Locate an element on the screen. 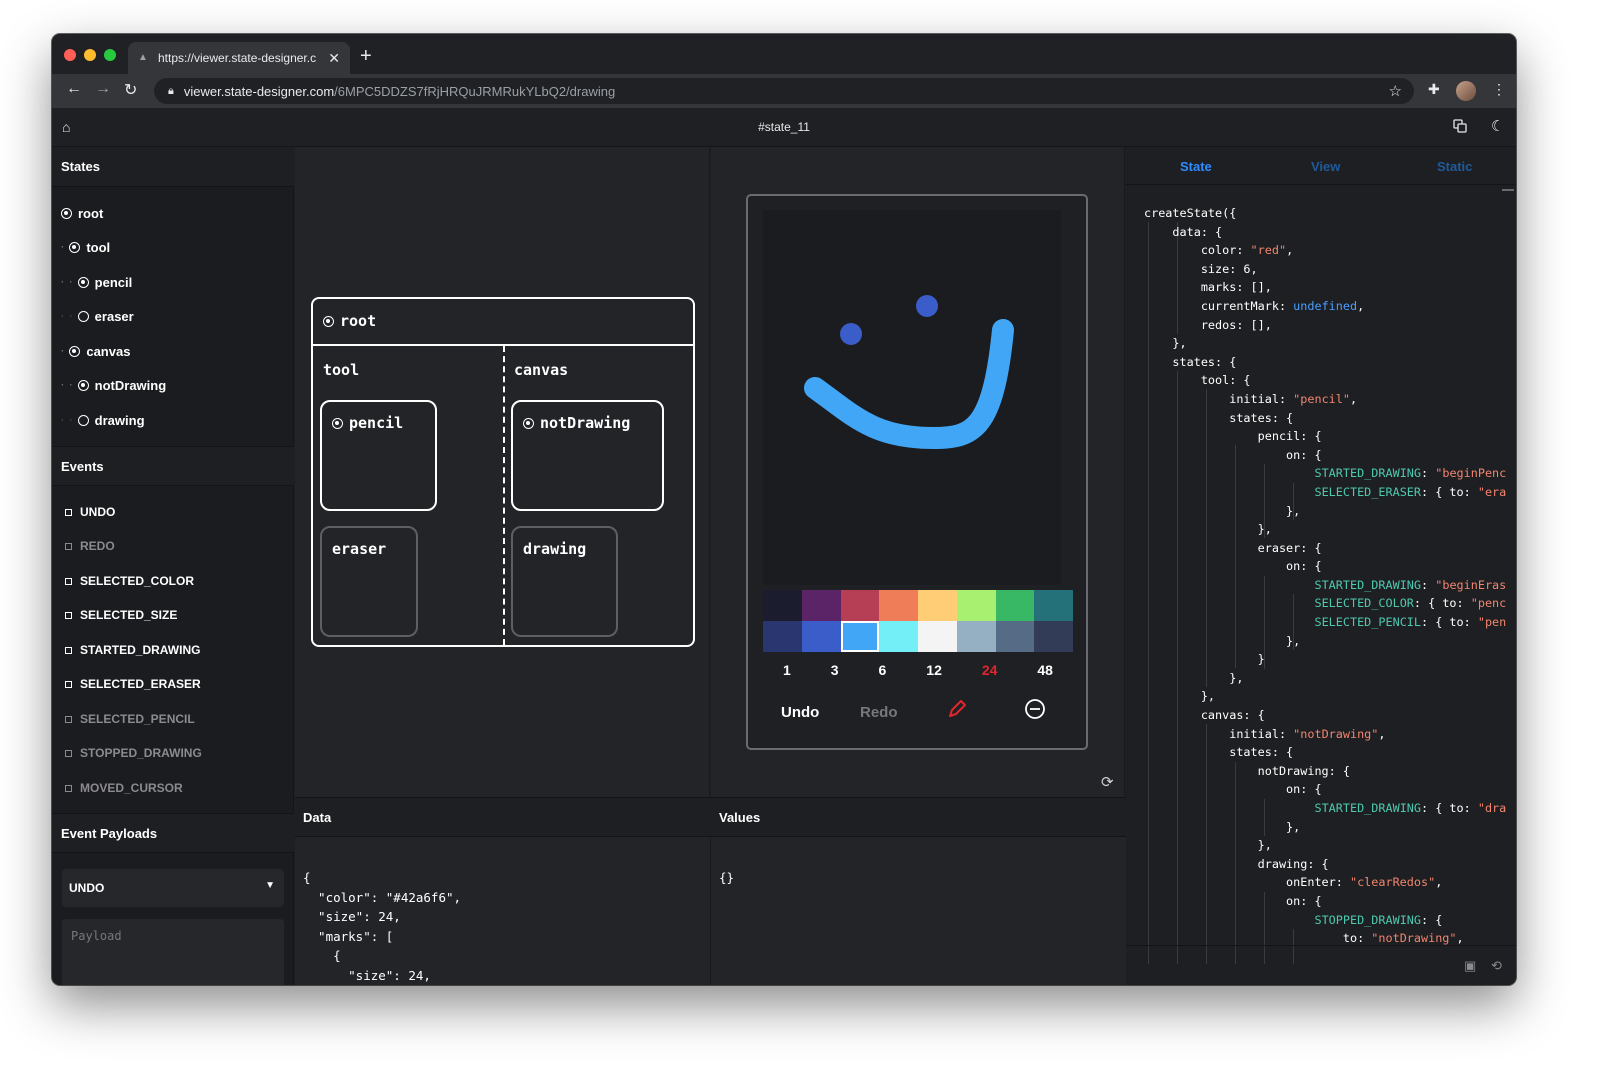 The height and width of the screenshot is (1075, 1600). drawing-canvas is located at coordinates (912, 397).